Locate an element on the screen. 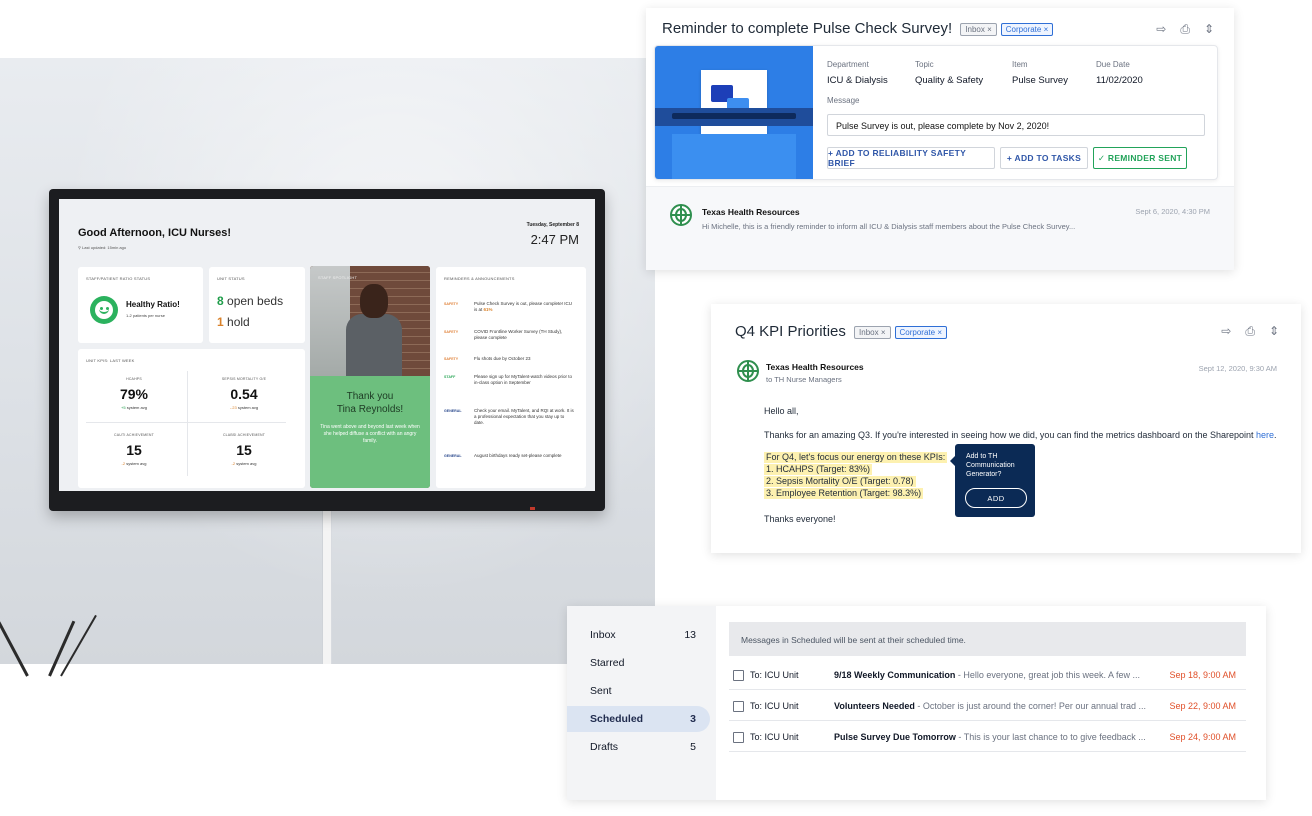 This screenshot has width=1312, height=816. highlighted-kpi-line: 3. Employee Retention (Target: 98.3%) is located at coordinates (844, 493).